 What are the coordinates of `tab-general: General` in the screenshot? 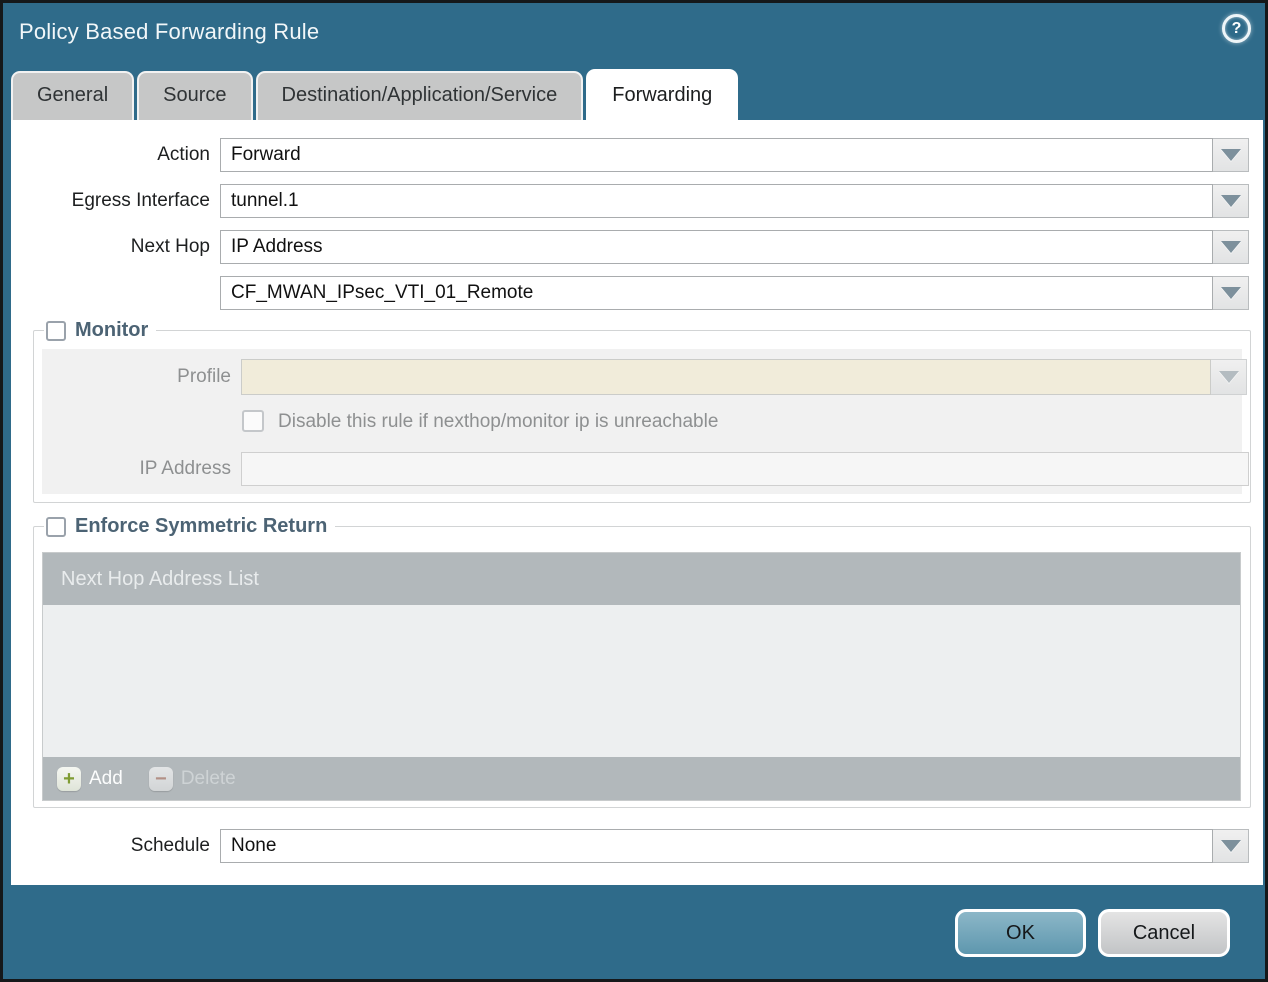 It's located at (73, 95).